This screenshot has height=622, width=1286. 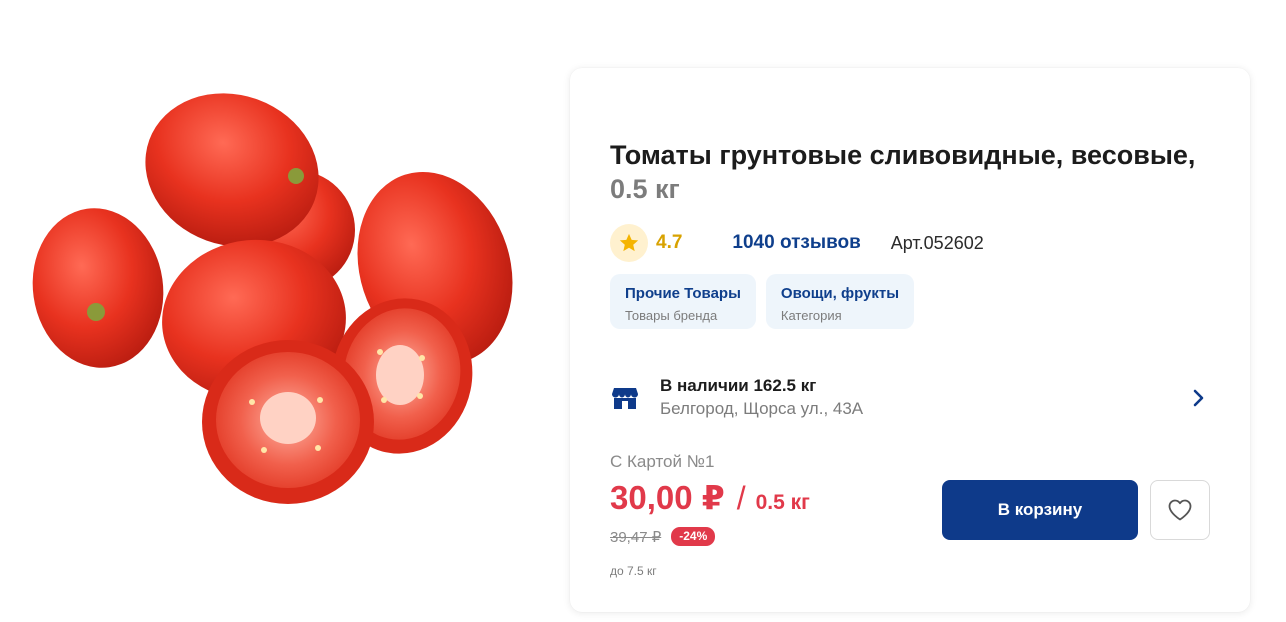 I want to click on product-meta: 4.7 1040 отзывов Арт.052602, so click(x=797, y=243).